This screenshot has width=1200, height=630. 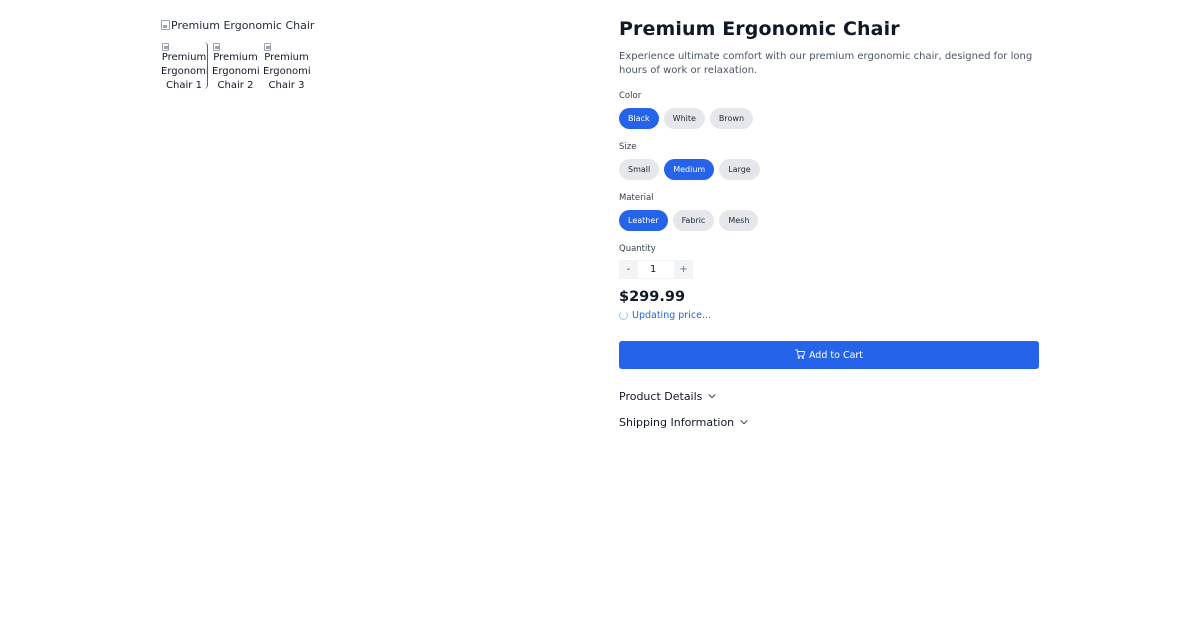 What do you see at coordinates (800, 355) in the screenshot?
I see `cart-icon` at bounding box center [800, 355].